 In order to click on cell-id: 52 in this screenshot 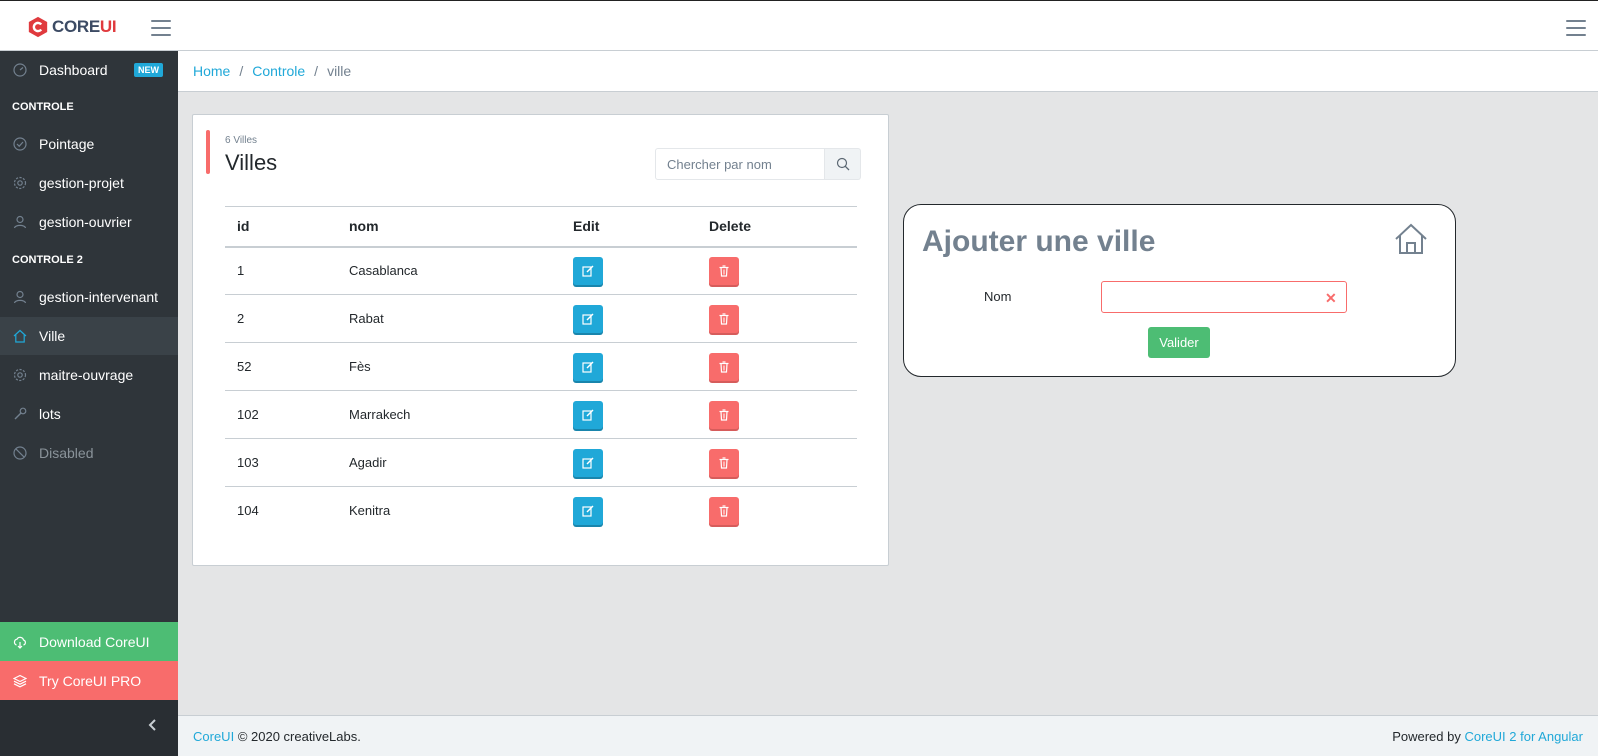, I will do `click(281, 366)`.